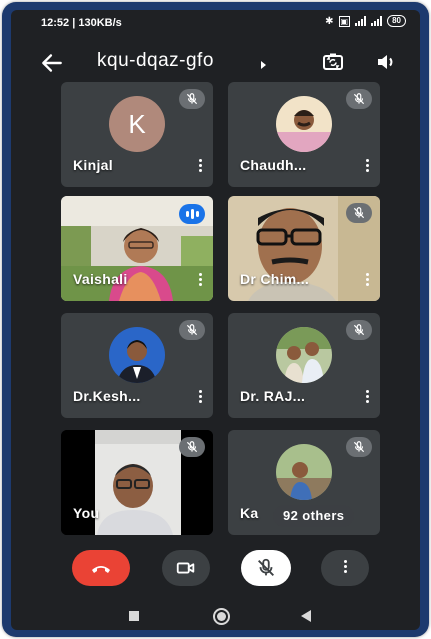 This screenshot has width=431, height=639. What do you see at coordinates (263, 65) in the screenshot?
I see `caret-right-icon` at bounding box center [263, 65].